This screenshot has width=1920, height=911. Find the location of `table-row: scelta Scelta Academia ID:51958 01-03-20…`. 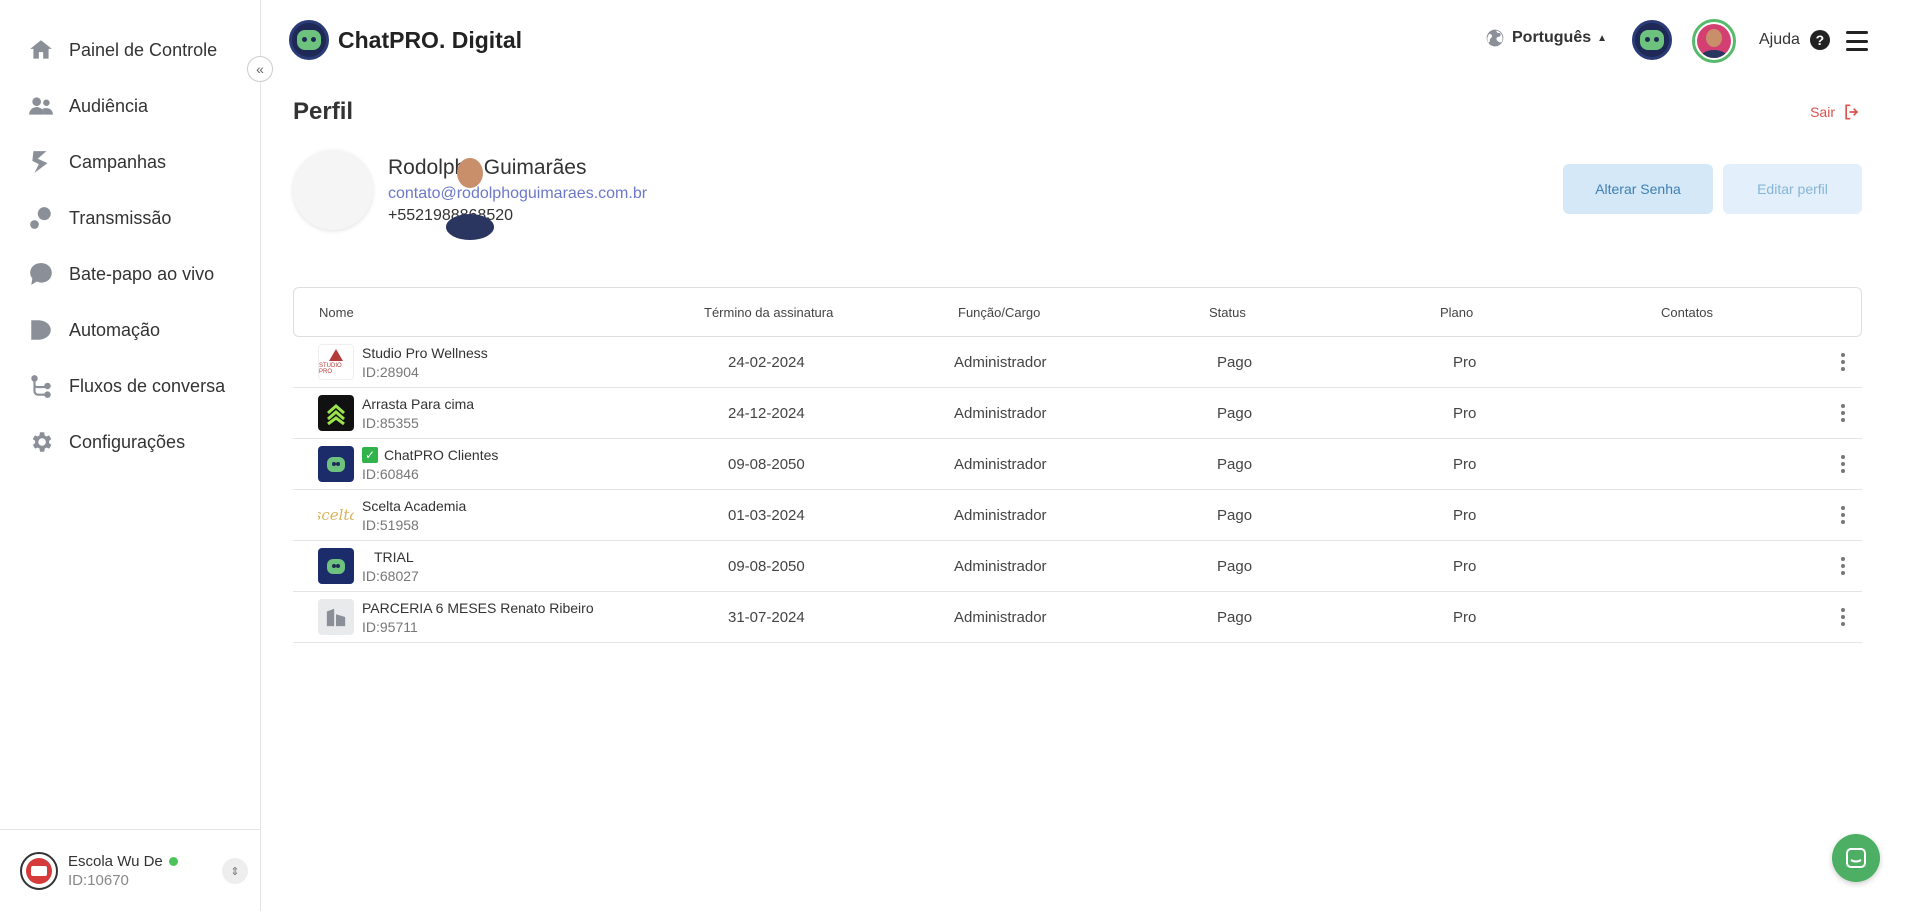

table-row: scelta Scelta Academia ID:51958 01-03-20… is located at coordinates (1077, 515).